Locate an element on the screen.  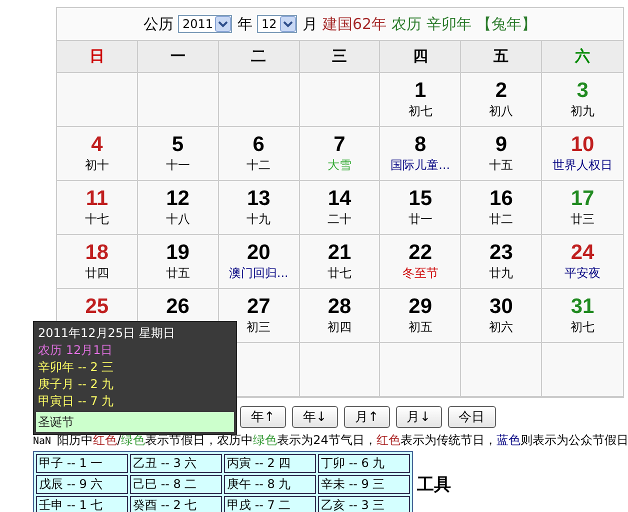
month-select: 12 is located at coordinates (277, 24).